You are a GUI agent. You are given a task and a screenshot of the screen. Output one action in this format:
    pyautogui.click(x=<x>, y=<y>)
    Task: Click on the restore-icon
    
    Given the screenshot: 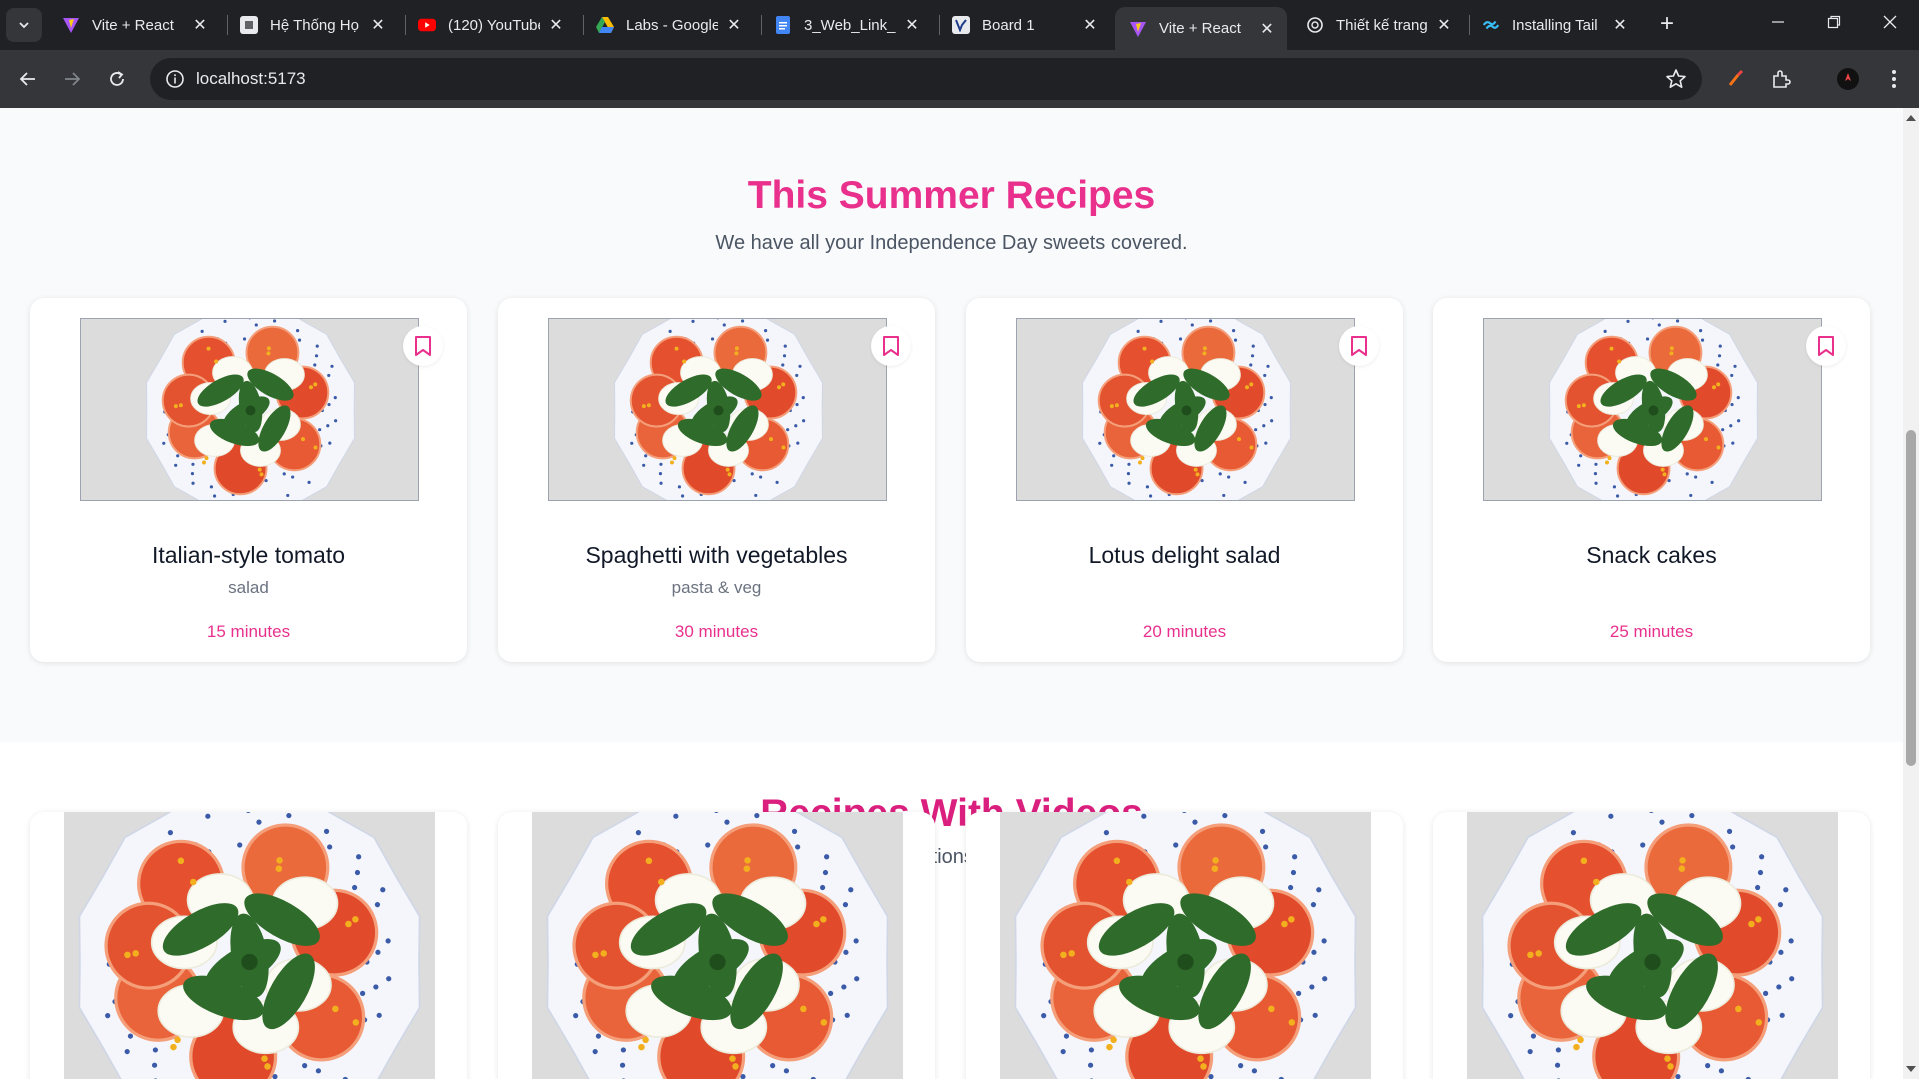 What is the action you would take?
    pyautogui.click(x=1834, y=22)
    